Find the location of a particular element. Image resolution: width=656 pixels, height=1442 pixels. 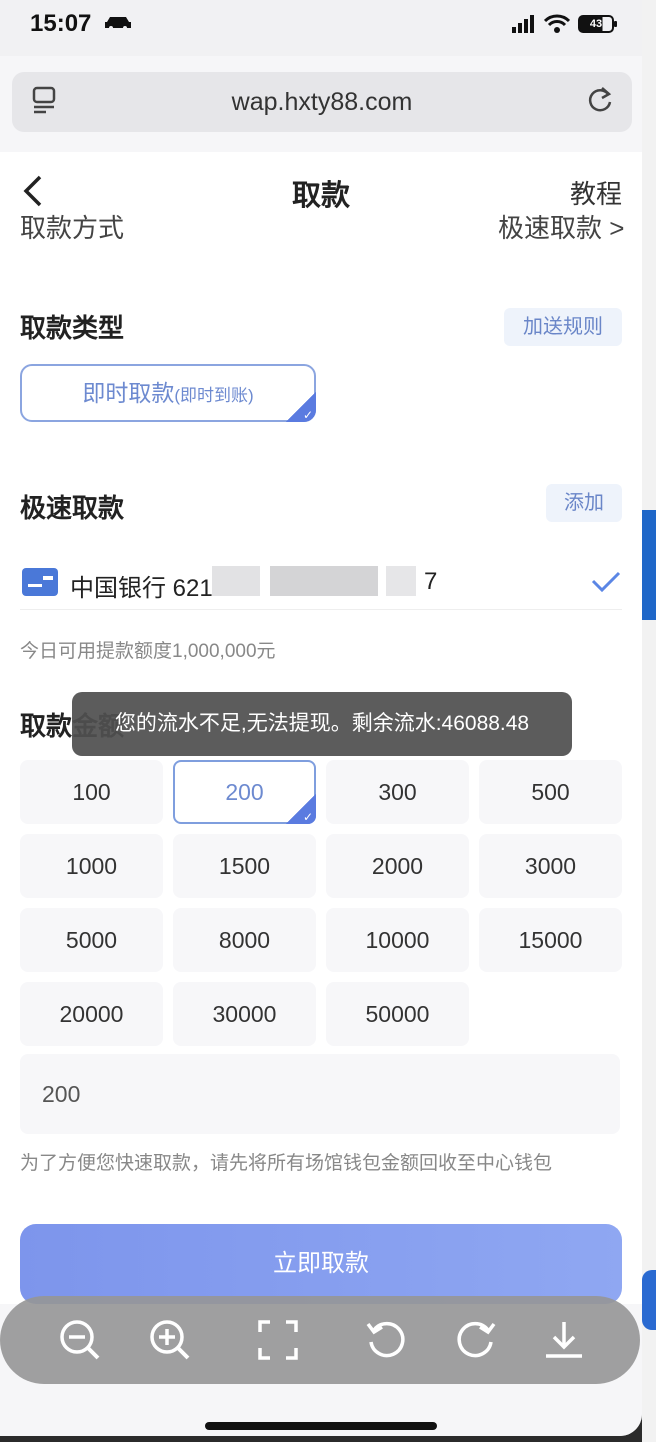

withdraw-method-row: 取款方式 极速取款 > is located at coordinates (321, 229).